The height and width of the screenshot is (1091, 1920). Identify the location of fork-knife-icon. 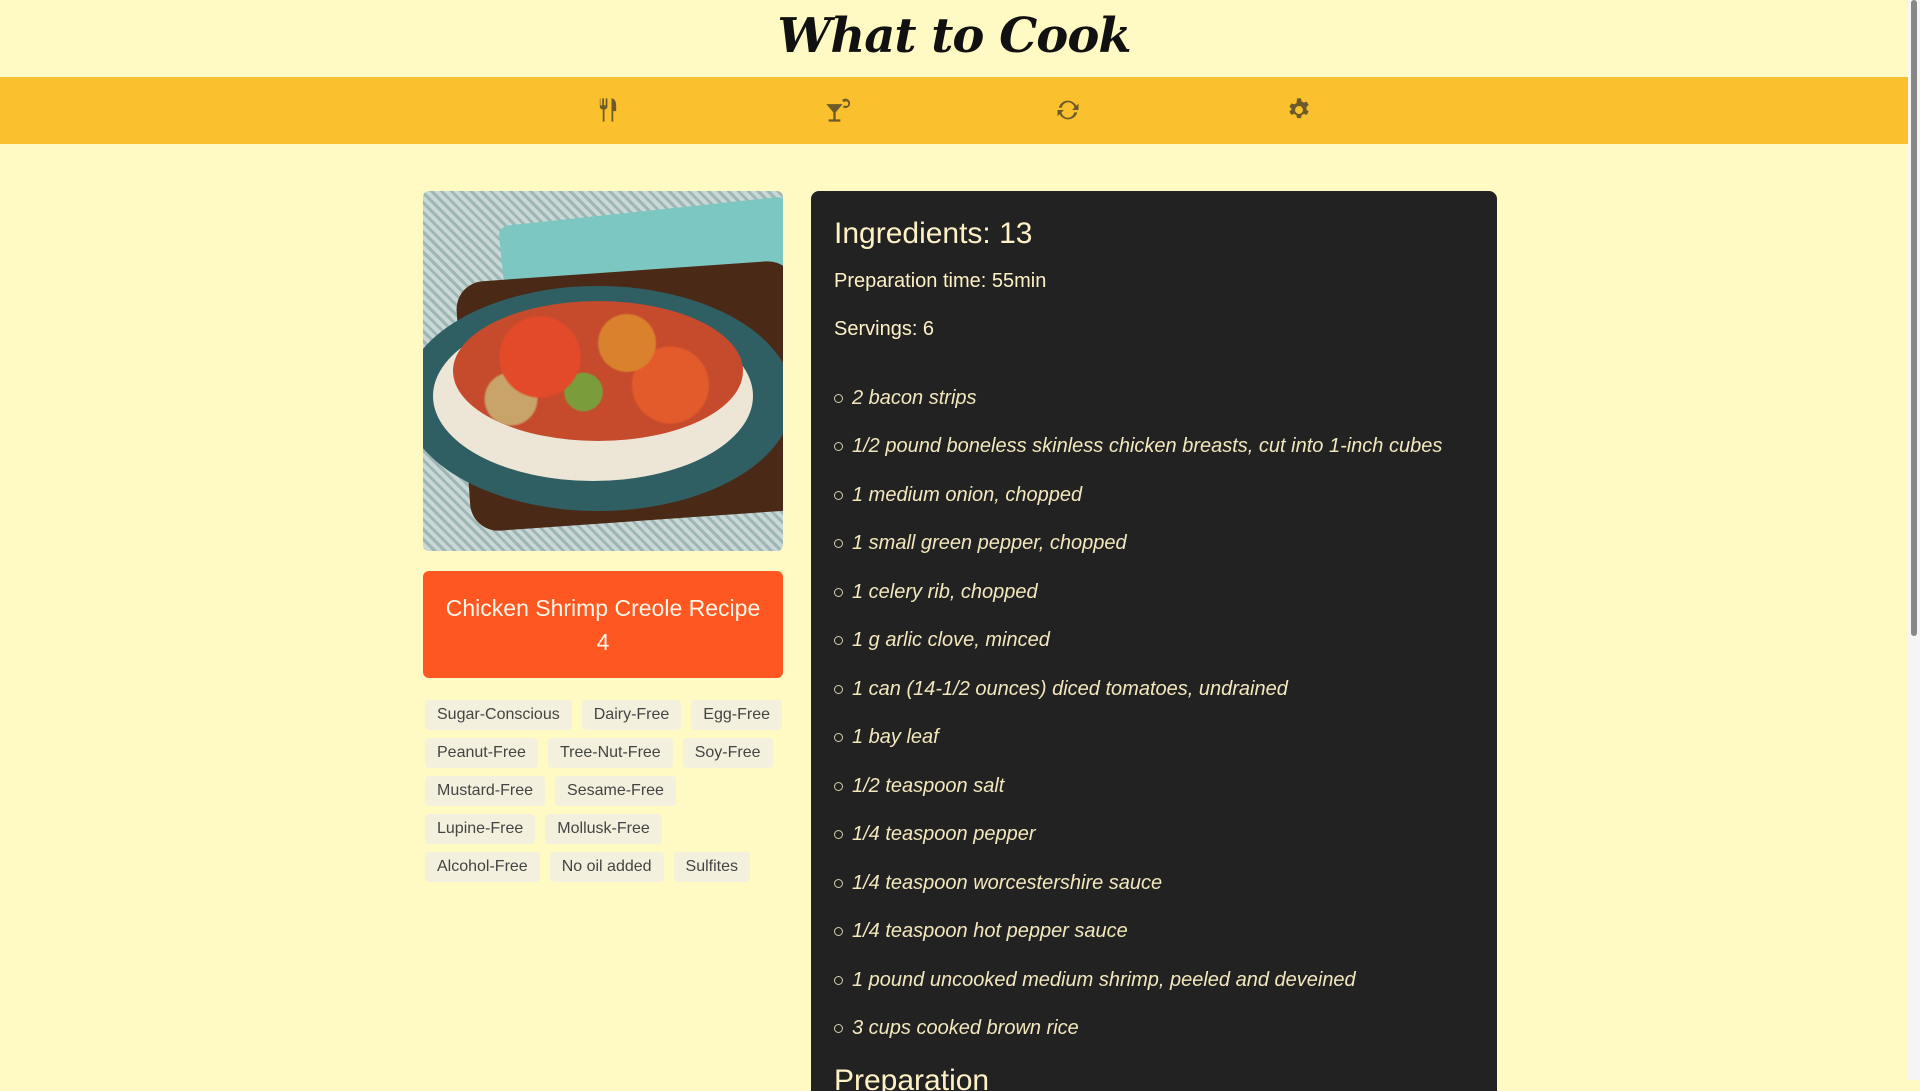
(607, 110).